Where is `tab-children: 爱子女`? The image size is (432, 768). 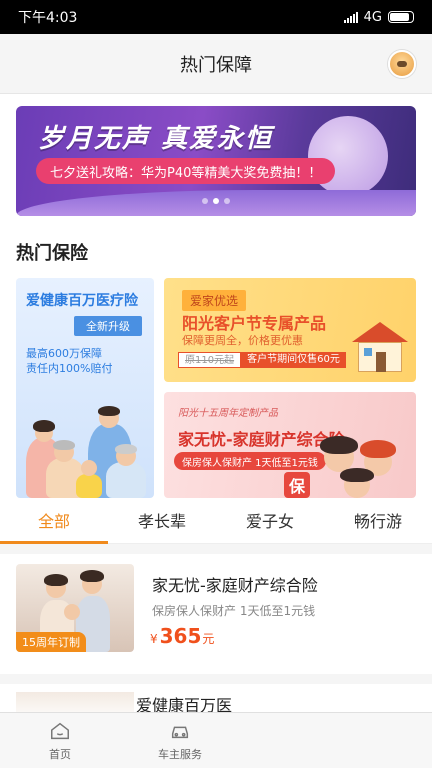 tab-children: 爱子女 is located at coordinates (270, 523).